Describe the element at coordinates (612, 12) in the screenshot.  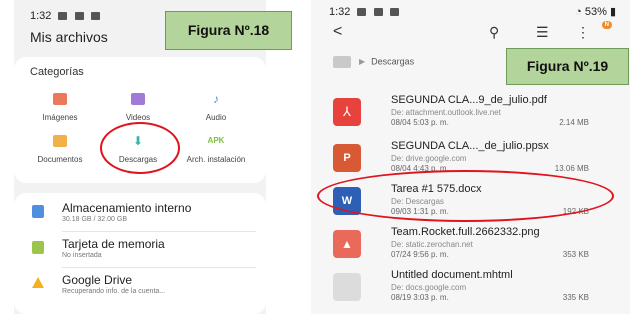
I see `battery-icon: ▮` at that location.